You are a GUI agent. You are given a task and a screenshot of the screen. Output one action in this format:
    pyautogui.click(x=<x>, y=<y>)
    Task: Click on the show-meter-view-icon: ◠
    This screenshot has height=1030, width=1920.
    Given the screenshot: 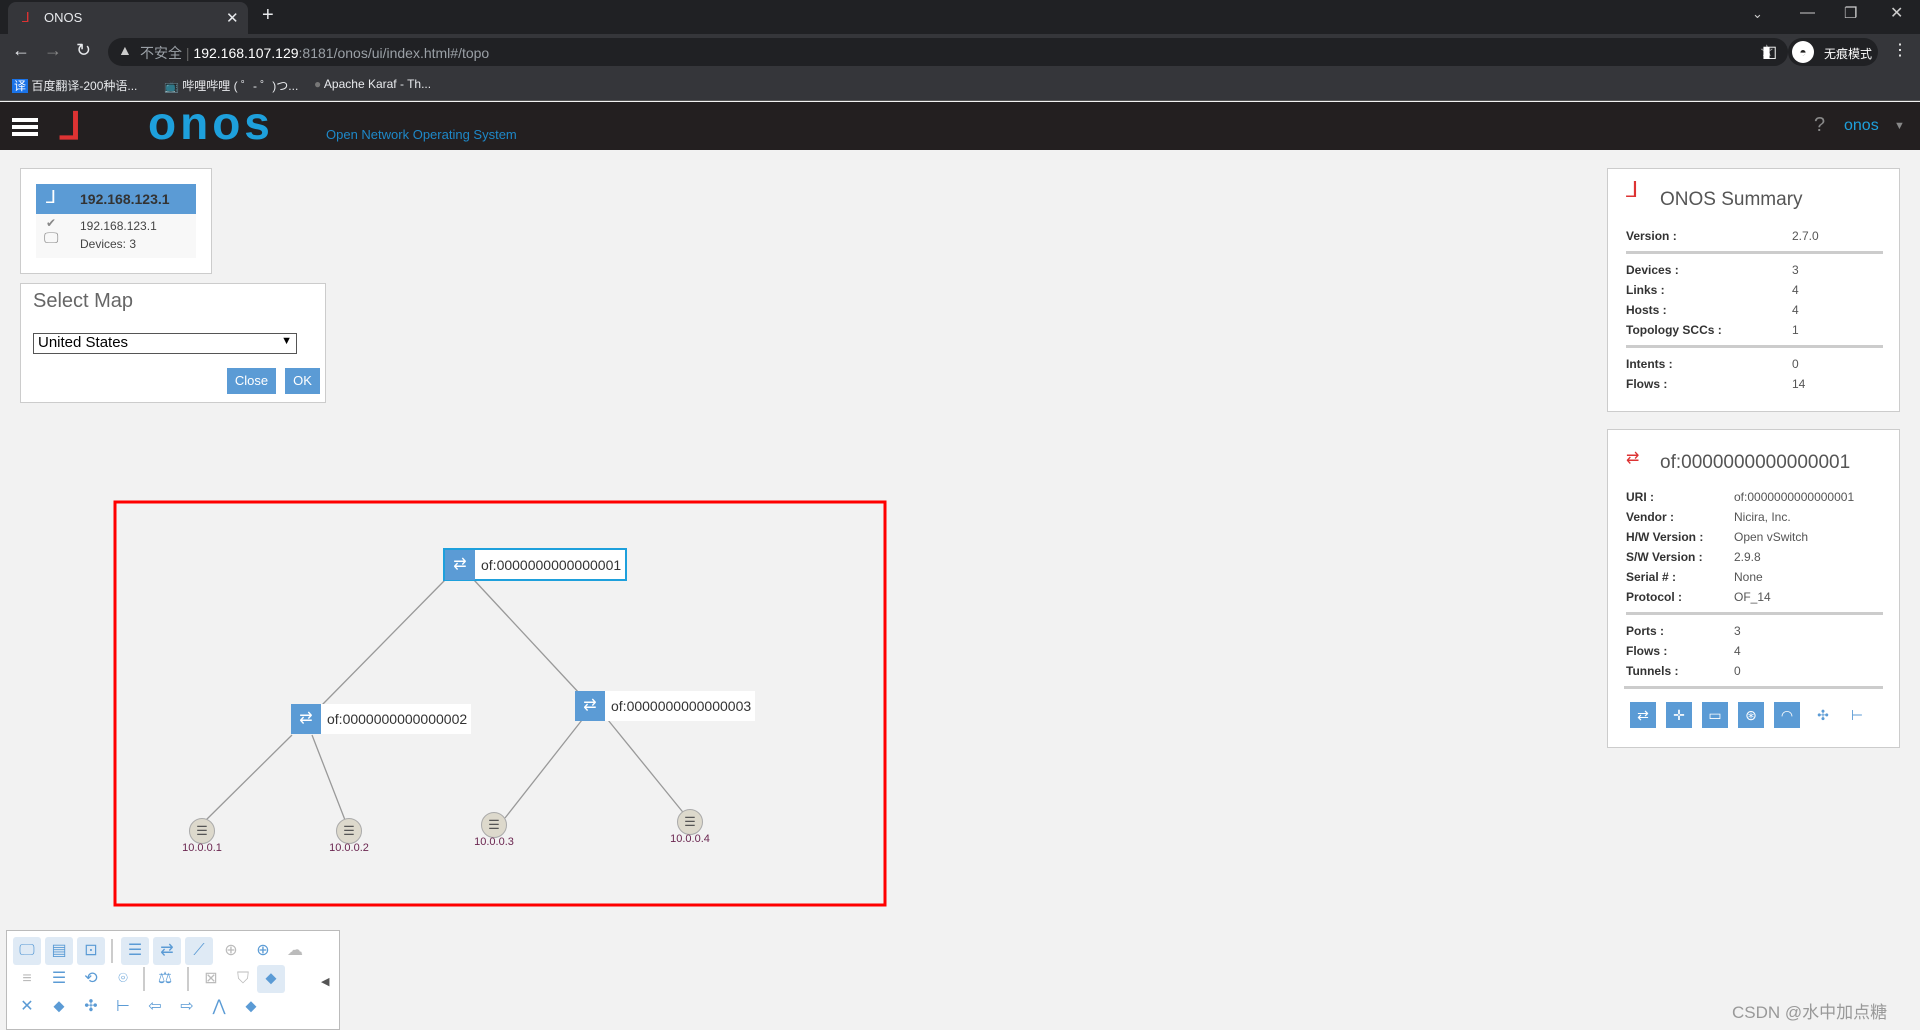 What is the action you would take?
    pyautogui.click(x=1787, y=715)
    